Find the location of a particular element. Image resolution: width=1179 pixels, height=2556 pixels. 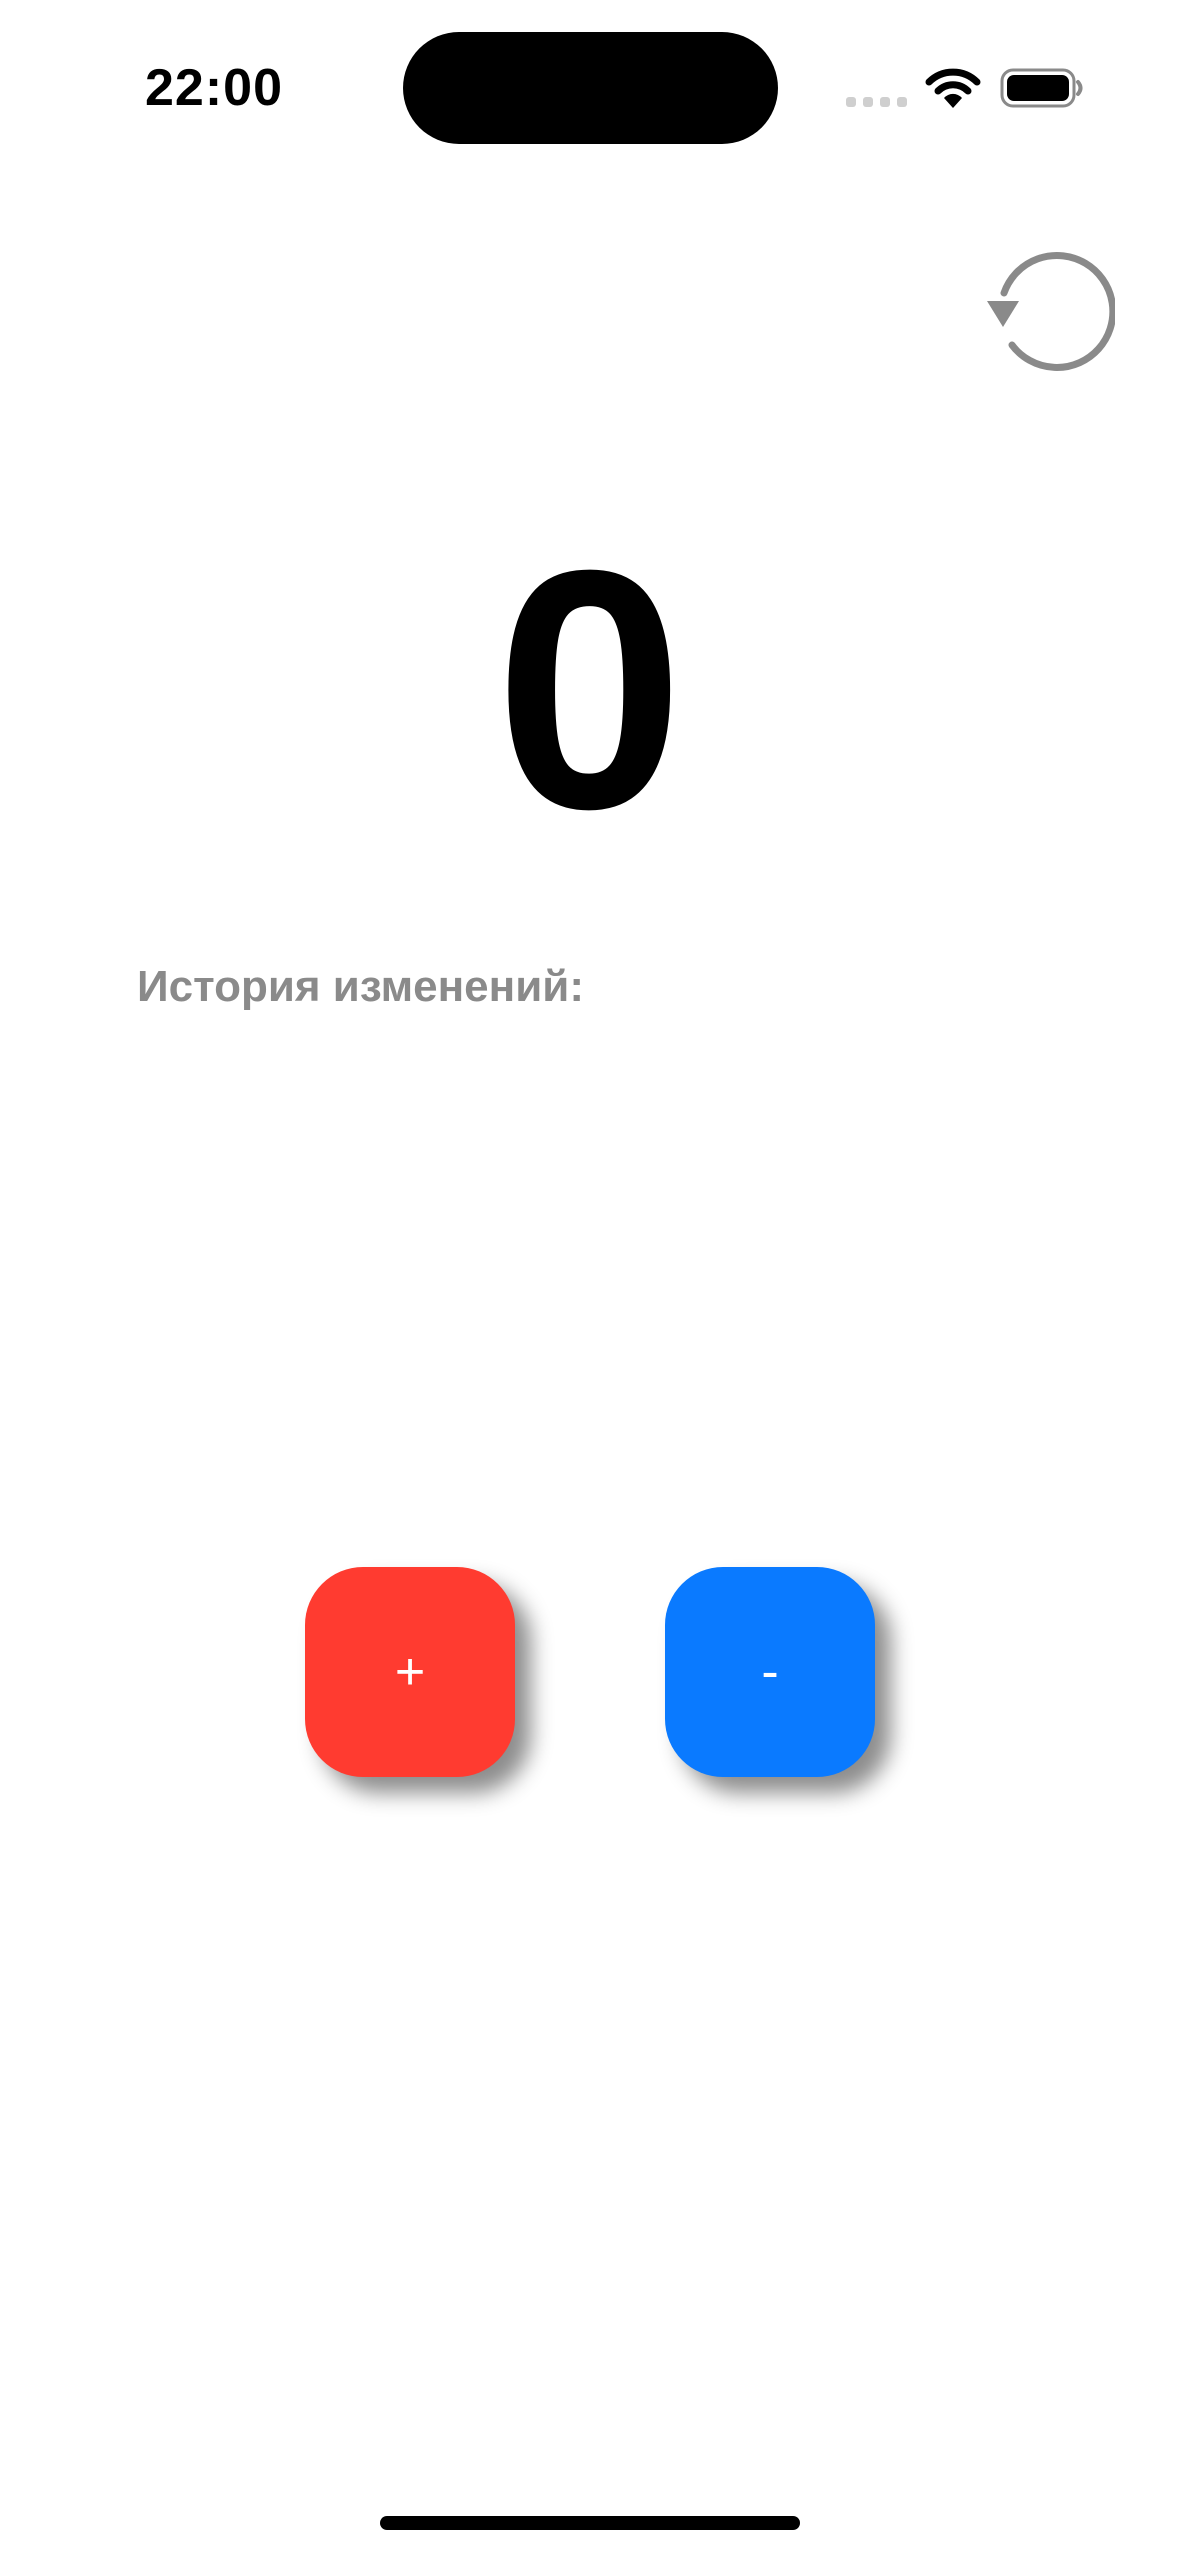

reset-button is located at coordinates (1046, 310).